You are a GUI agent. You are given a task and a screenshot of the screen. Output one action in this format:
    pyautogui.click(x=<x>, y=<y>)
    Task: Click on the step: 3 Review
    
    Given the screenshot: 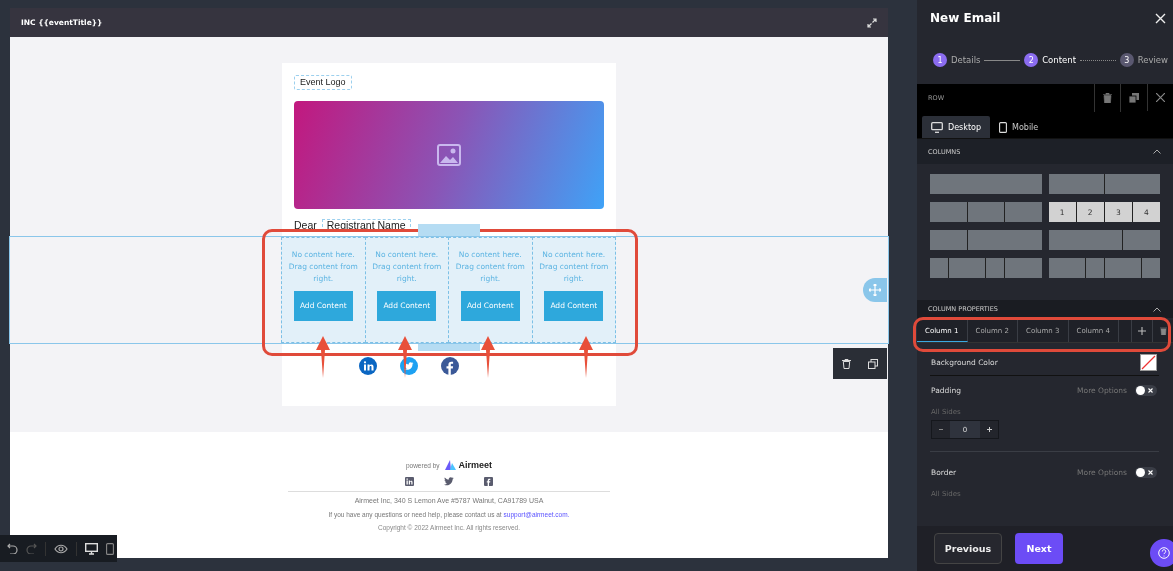 What is the action you would take?
    pyautogui.click(x=1143, y=60)
    